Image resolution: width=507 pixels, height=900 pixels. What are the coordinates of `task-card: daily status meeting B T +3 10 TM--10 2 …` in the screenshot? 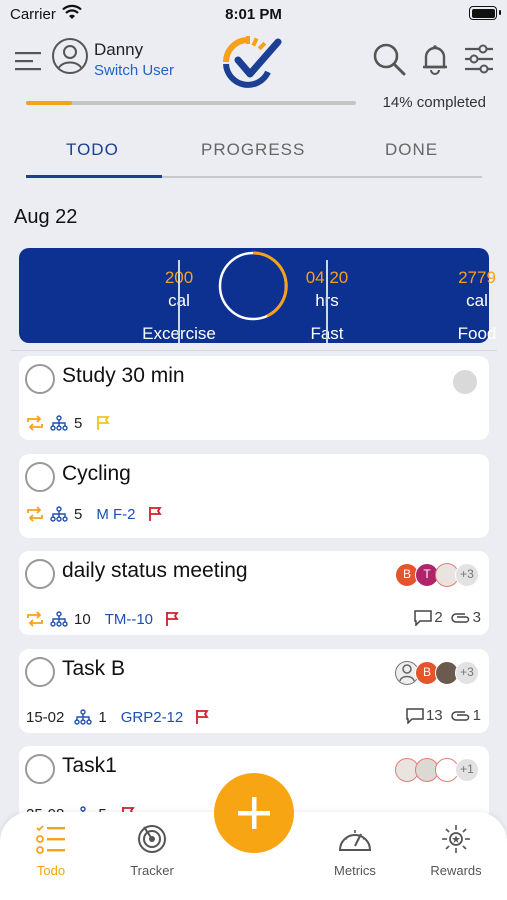 It's located at (254, 593).